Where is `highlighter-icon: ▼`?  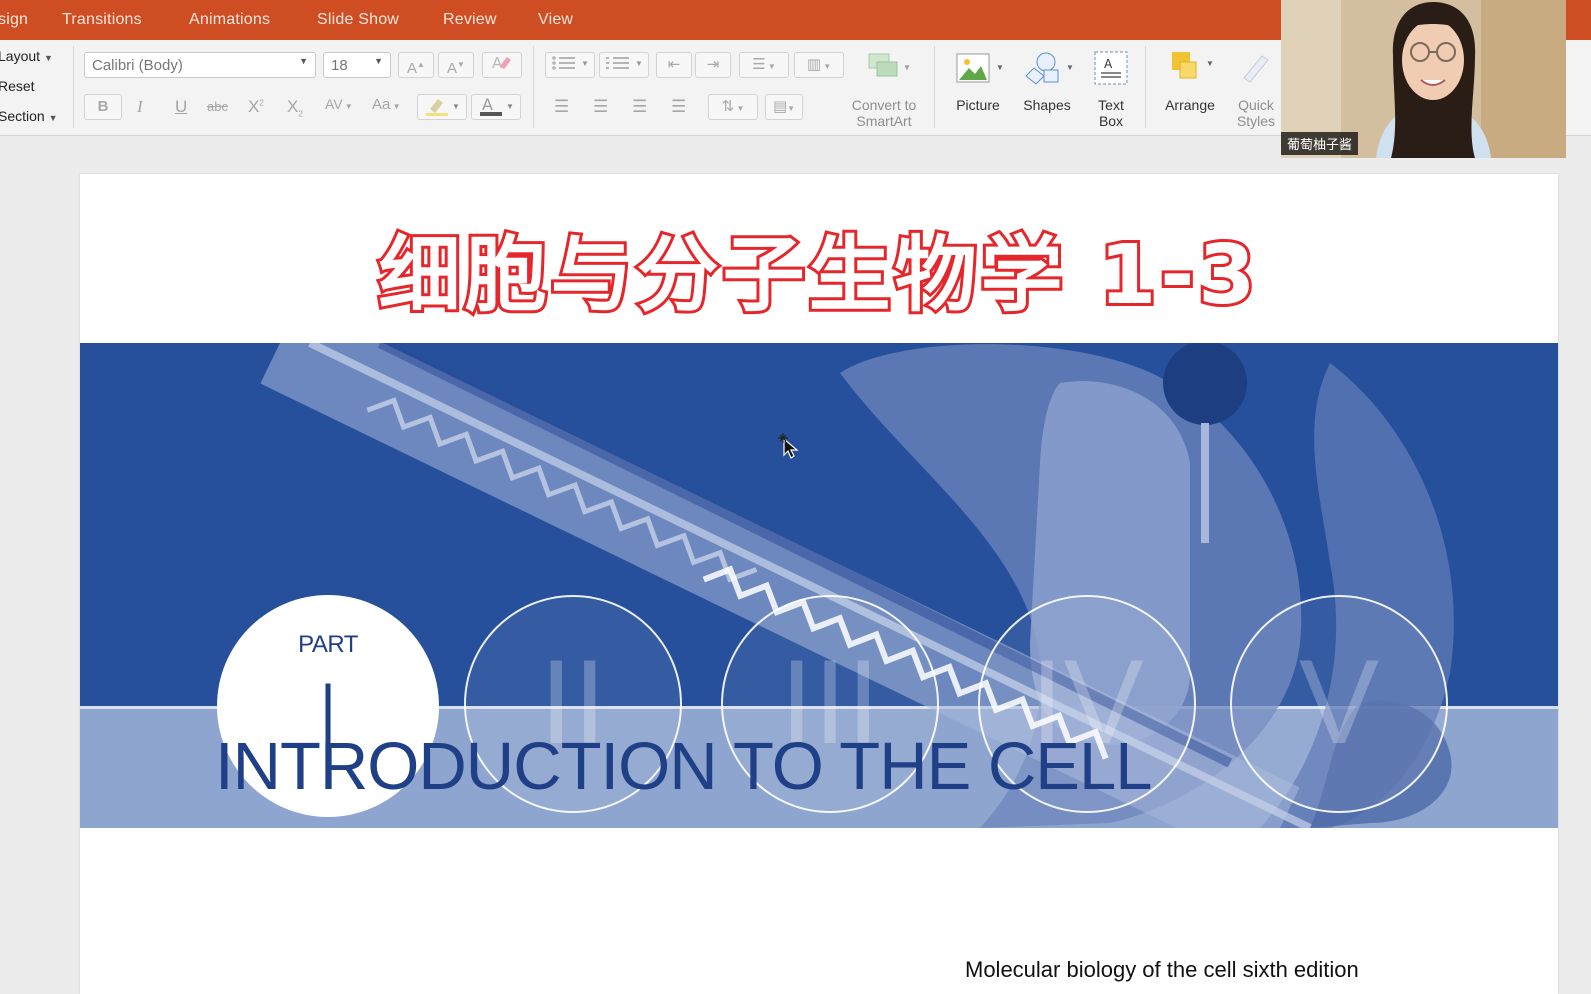
highlighter-icon: ▼ is located at coordinates (443, 107).